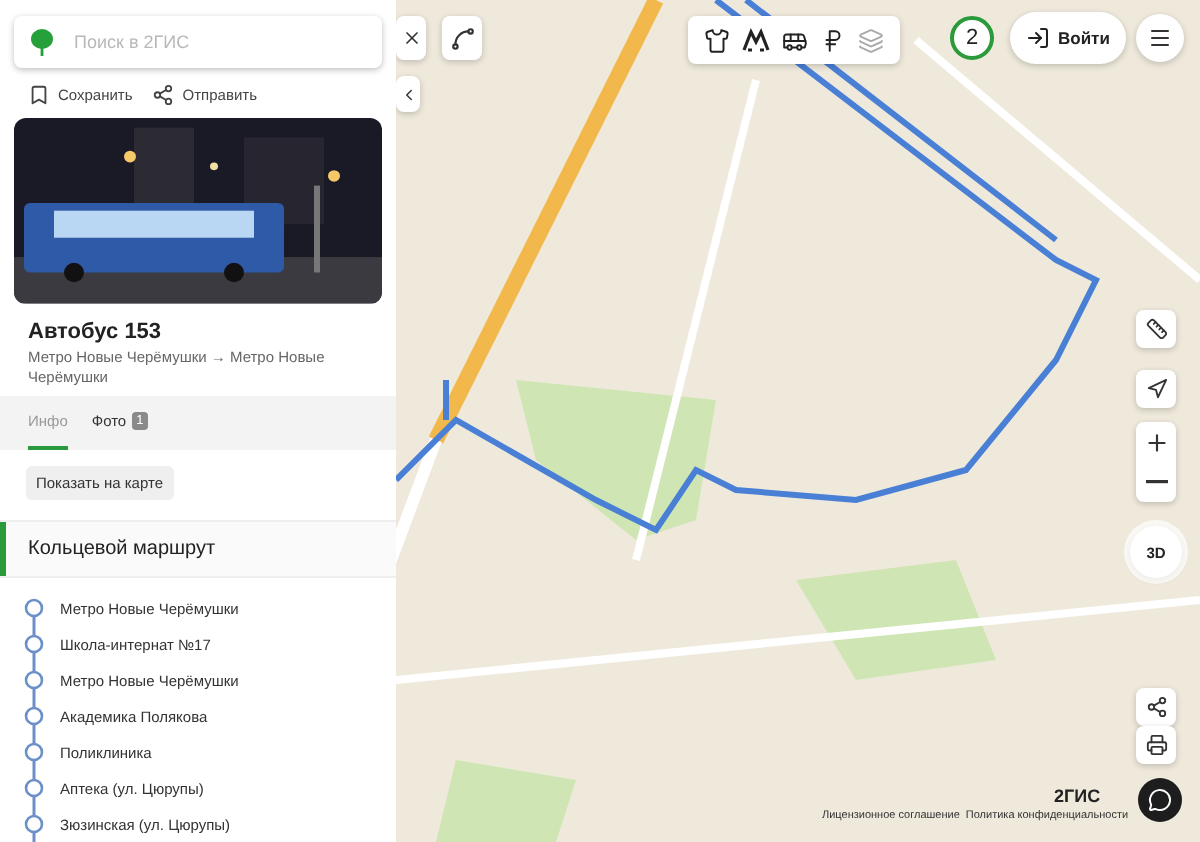 The image size is (1200, 842). I want to click on ruble-icon, so click(833, 40).